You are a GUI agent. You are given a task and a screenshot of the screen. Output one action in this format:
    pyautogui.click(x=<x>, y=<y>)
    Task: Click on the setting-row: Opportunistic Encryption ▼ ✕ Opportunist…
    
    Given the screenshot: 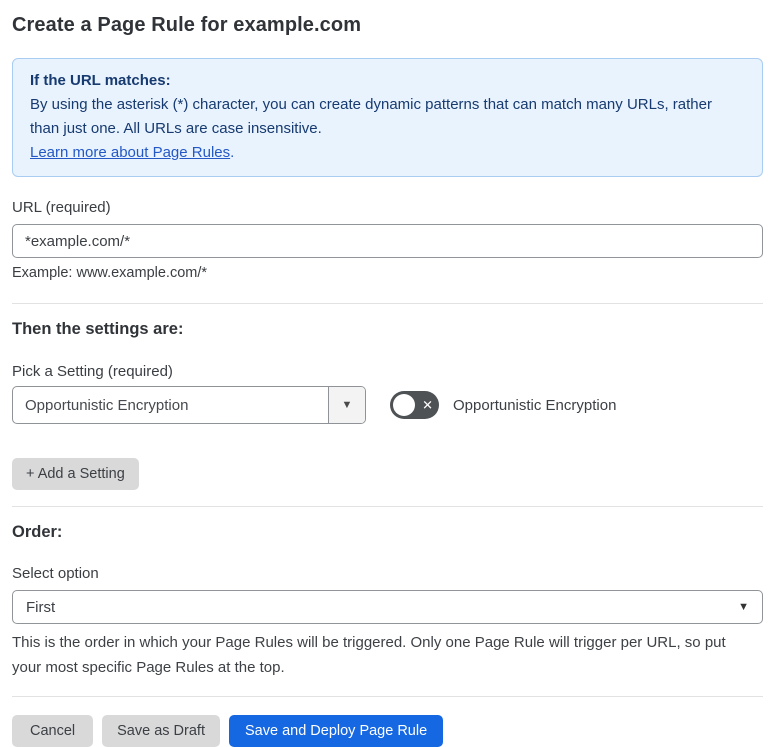 What is the action you would take?
    pyautogui.click(x=387, y=405)
    